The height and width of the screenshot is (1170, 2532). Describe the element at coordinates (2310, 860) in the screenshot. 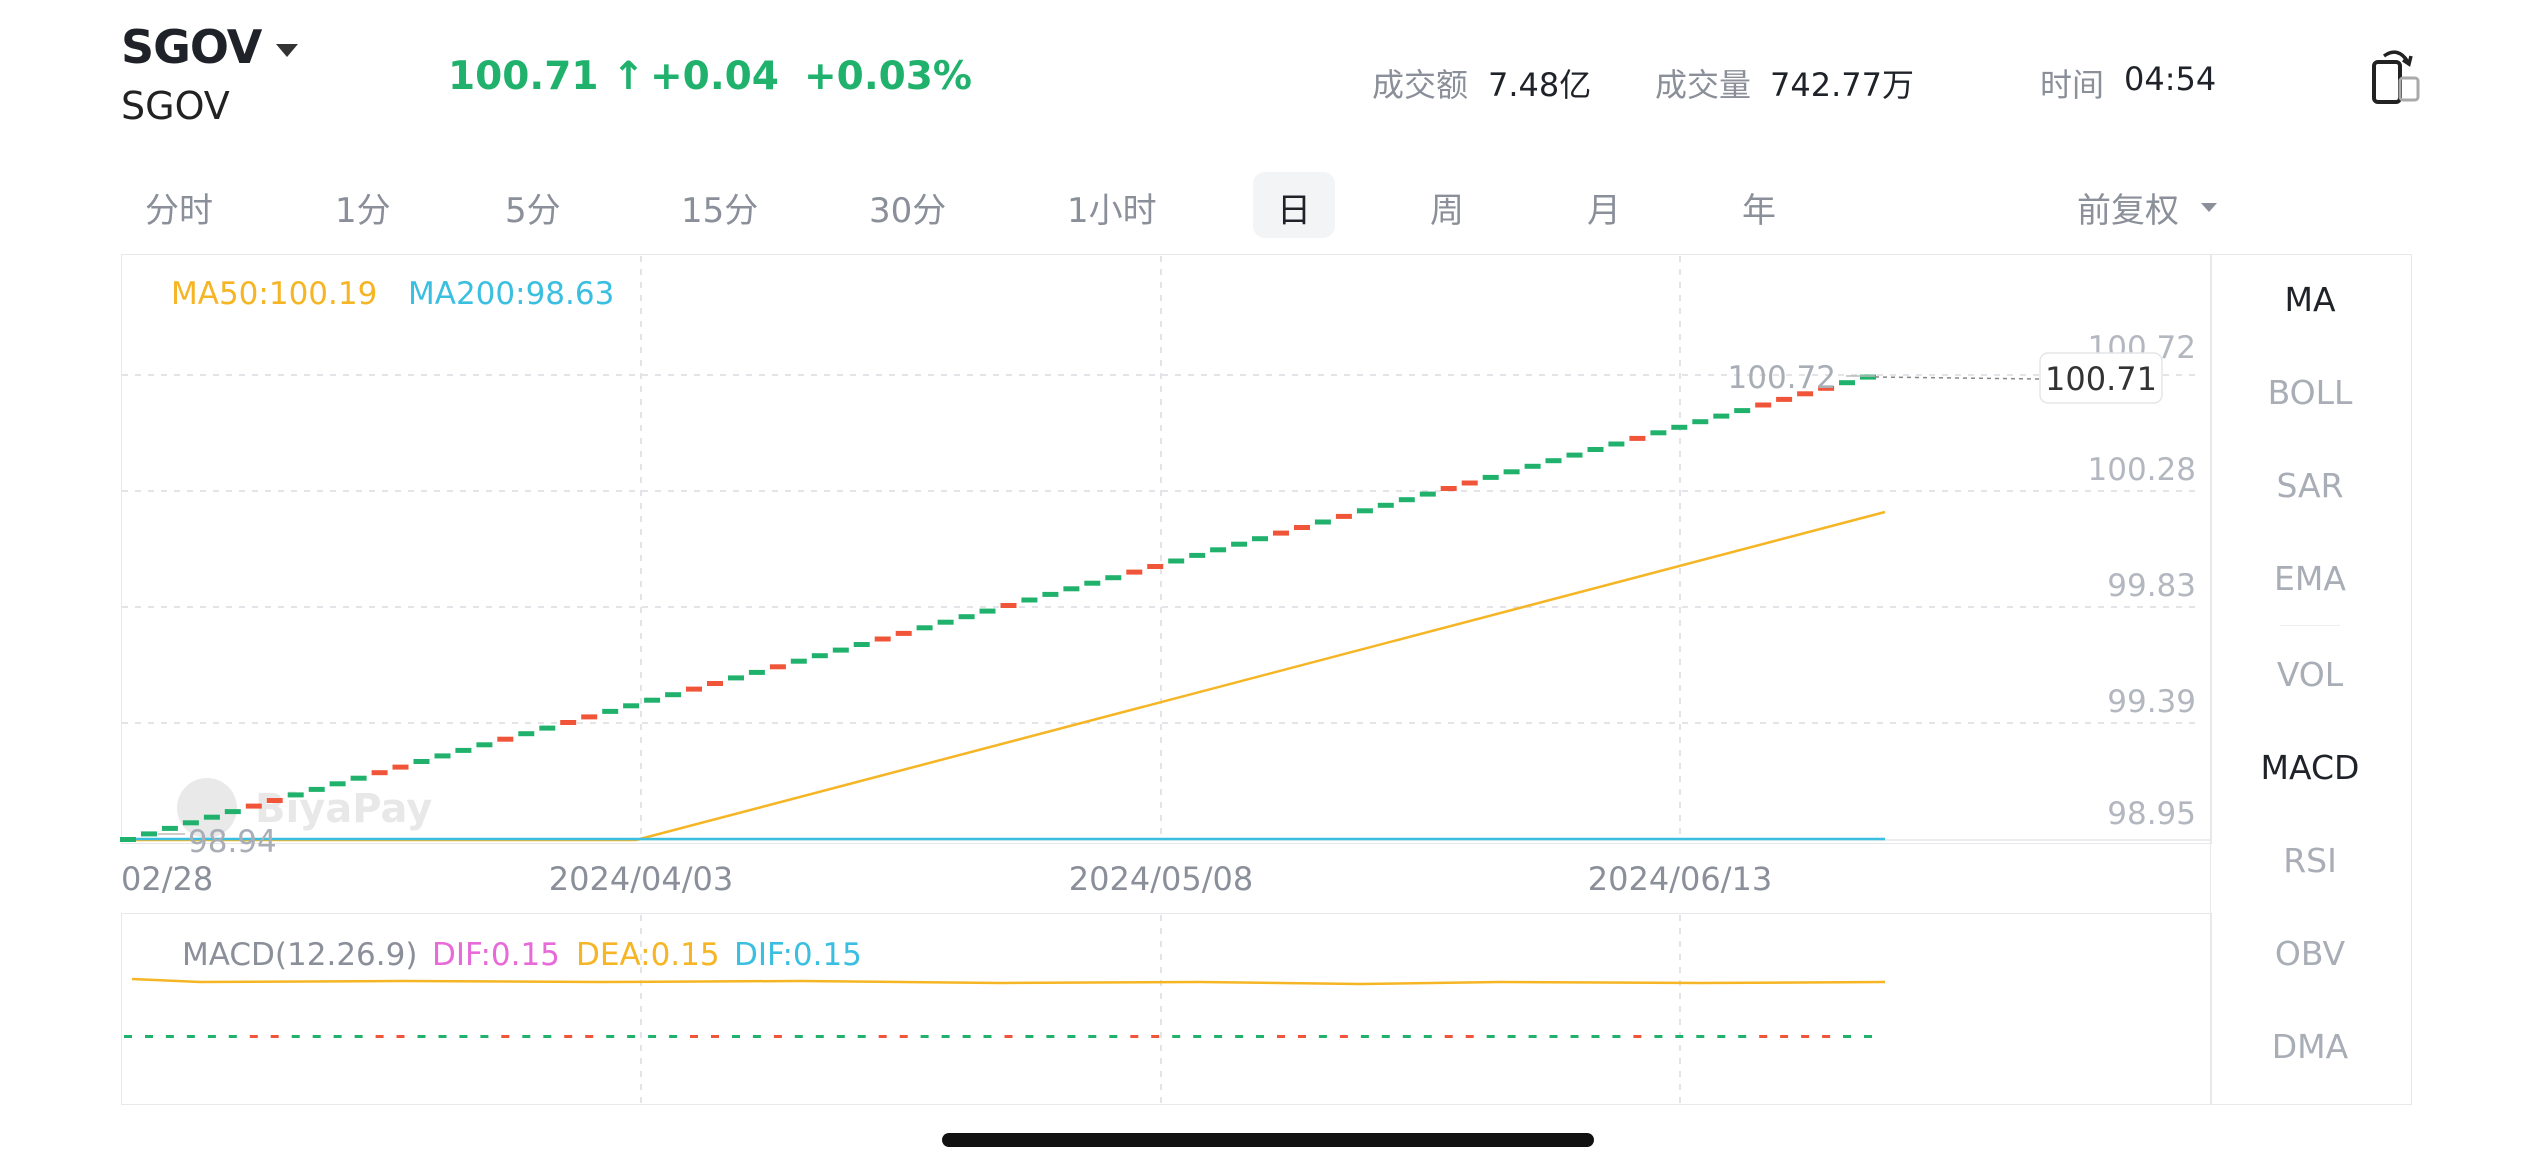

I see `indicator-rsi: RSI` at that location.